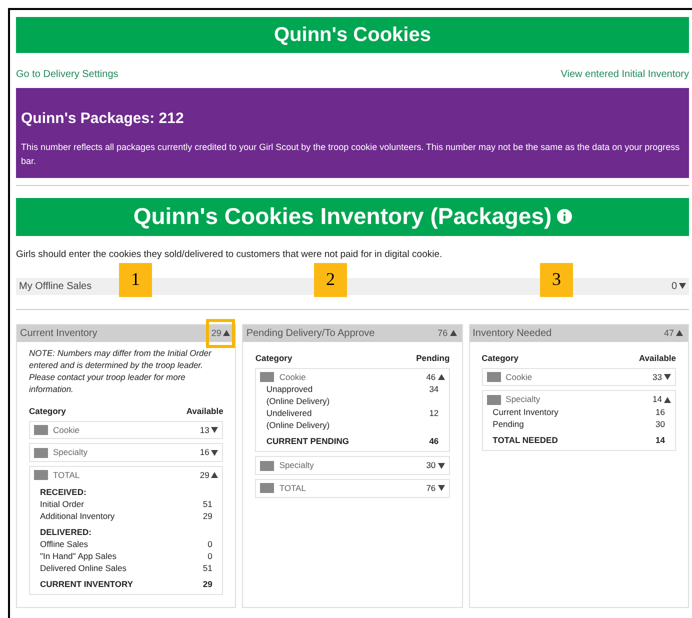 Image resolution: width=692 pixels, height=618 pixels. I want to click on detail-value: 16, so click(659, 412).